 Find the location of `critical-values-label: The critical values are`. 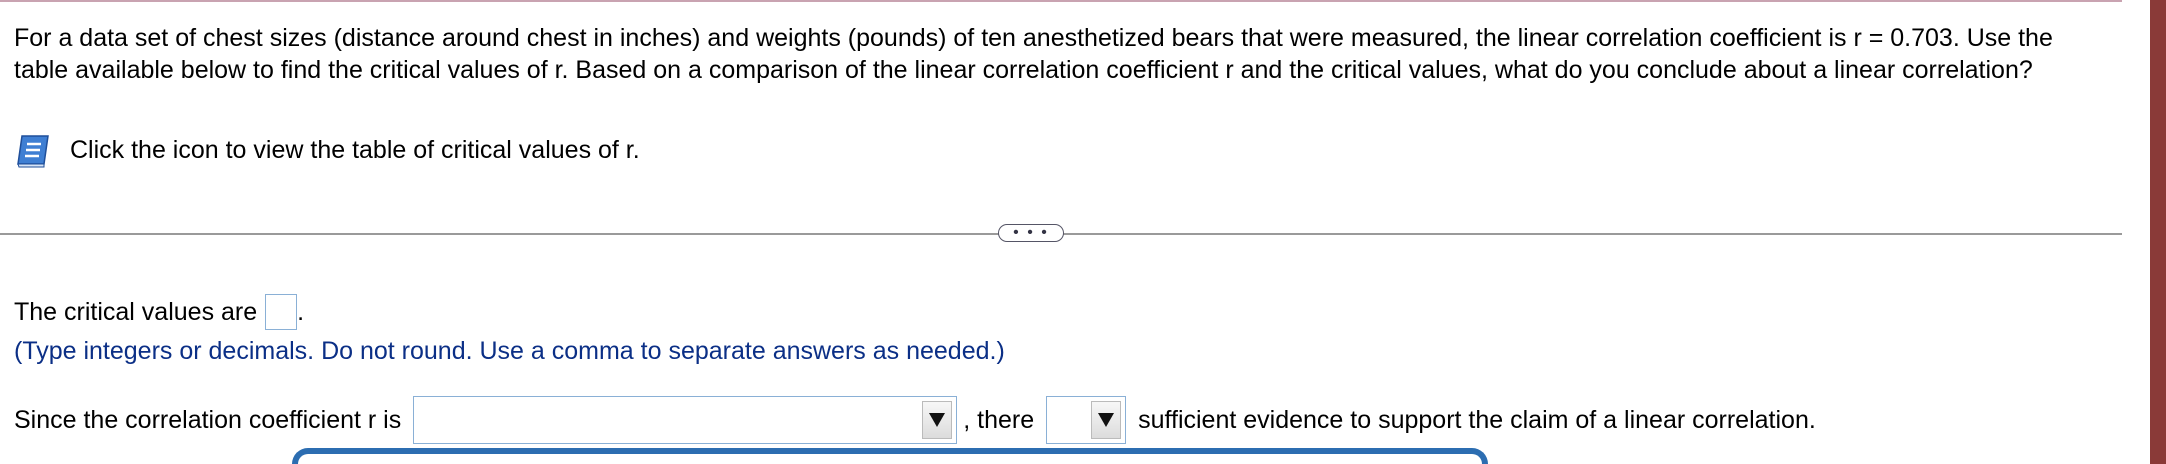

critical-values-label: The critical values are is located at coordinates (136, 311).